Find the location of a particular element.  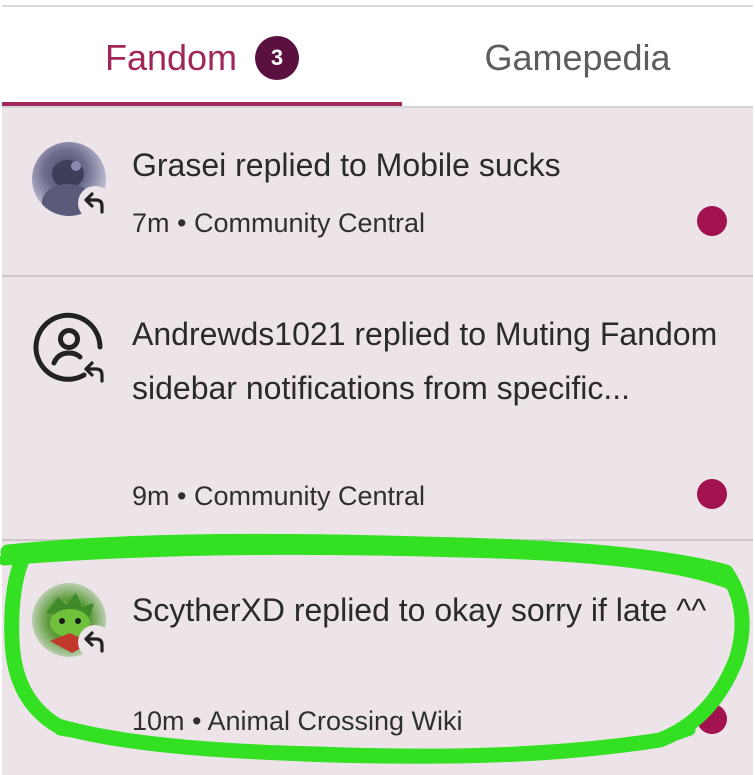

notification-meta: 7m • Community Central is located at coordinates (279, 223).